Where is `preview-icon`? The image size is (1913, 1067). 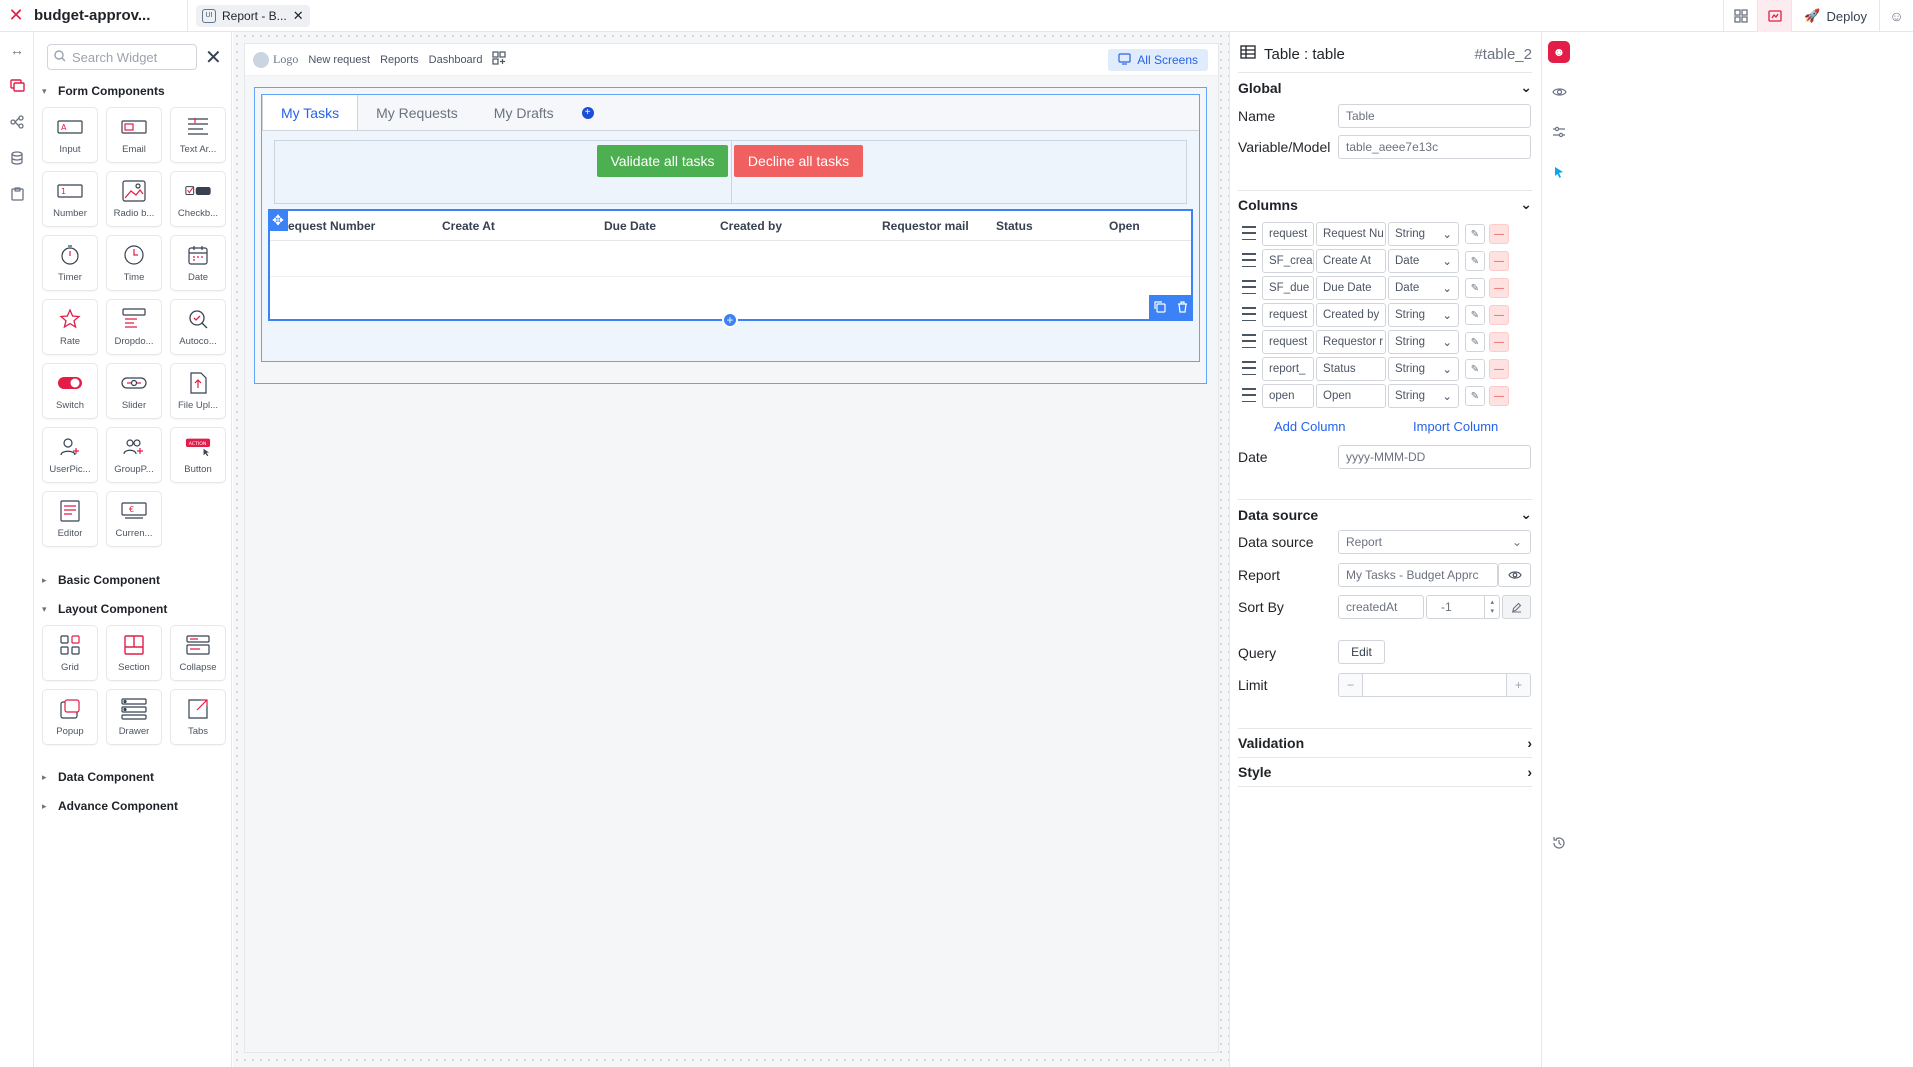
preview-icon is located at coordinates (1774, 16).